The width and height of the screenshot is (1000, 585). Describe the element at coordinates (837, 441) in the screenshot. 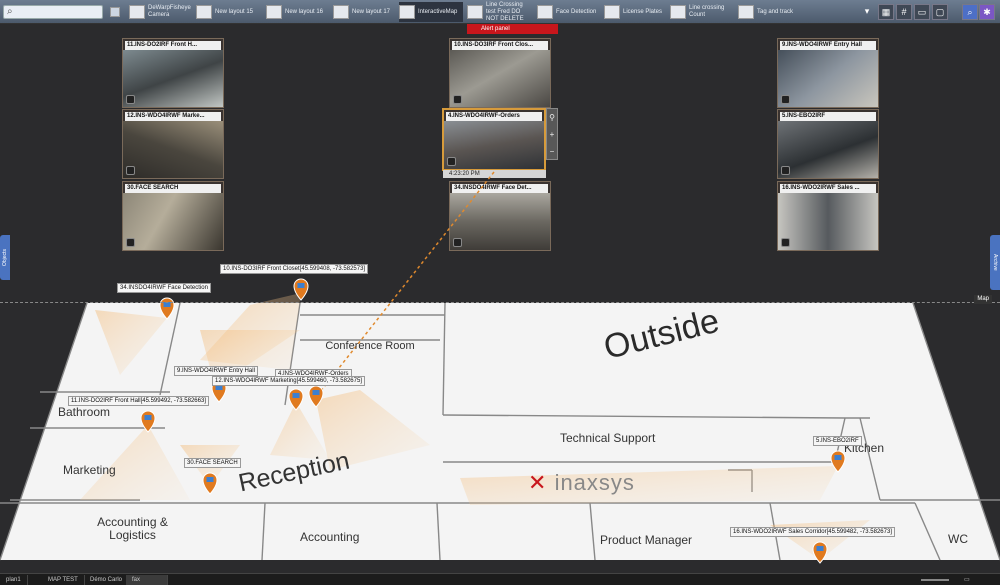

I see `map-camera-label: 5.INS-EBO2IRF` at that location.